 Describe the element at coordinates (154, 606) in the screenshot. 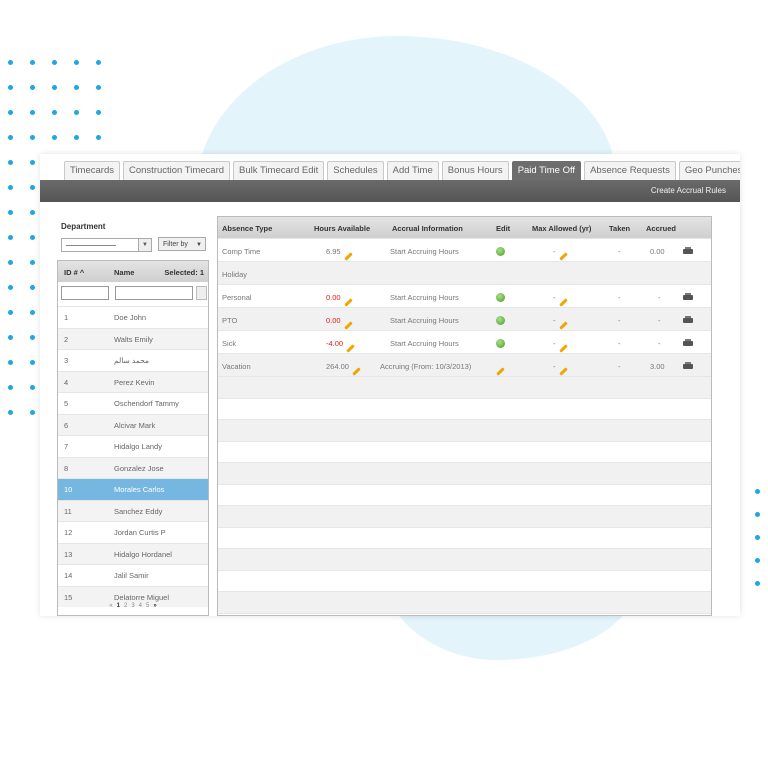

I see `pager-next-icon: »` at that location.